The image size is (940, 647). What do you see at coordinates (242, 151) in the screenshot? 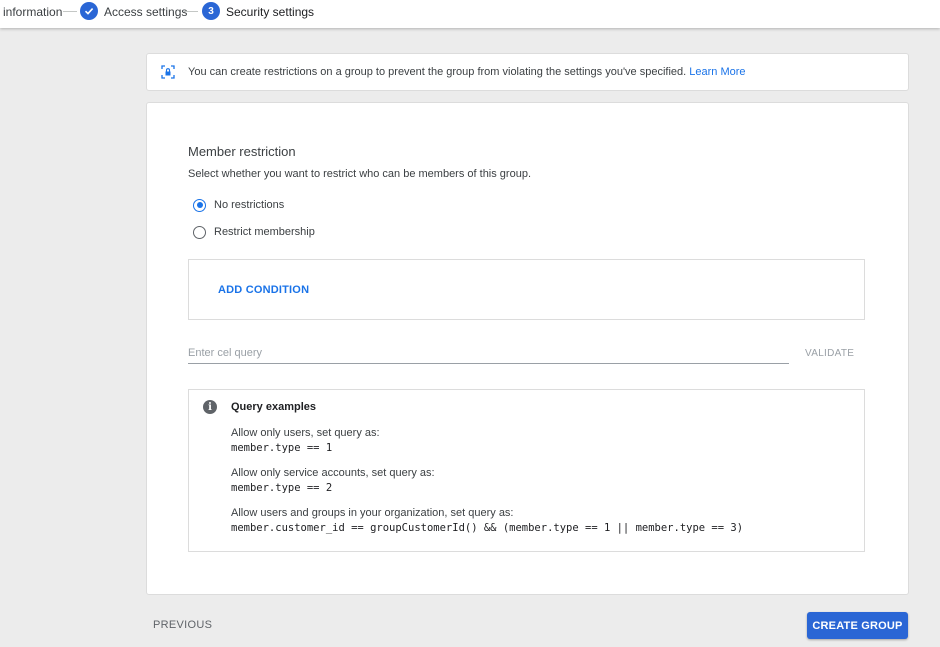
I see `section-title: Member restriction` at bounding box center [242, 151].